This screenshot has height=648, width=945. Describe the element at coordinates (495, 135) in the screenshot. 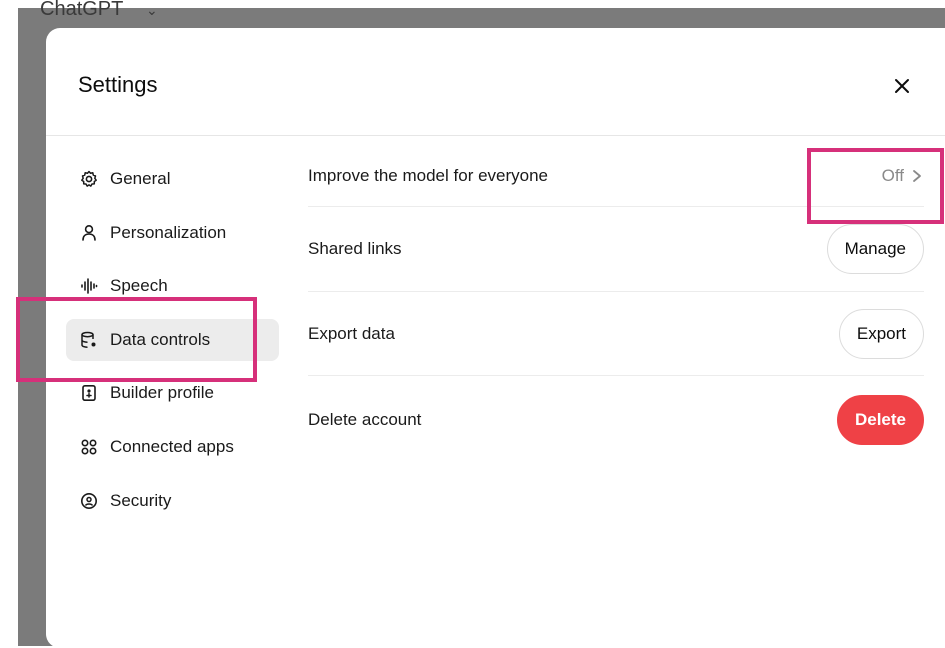

I see `header-divider` at that location.